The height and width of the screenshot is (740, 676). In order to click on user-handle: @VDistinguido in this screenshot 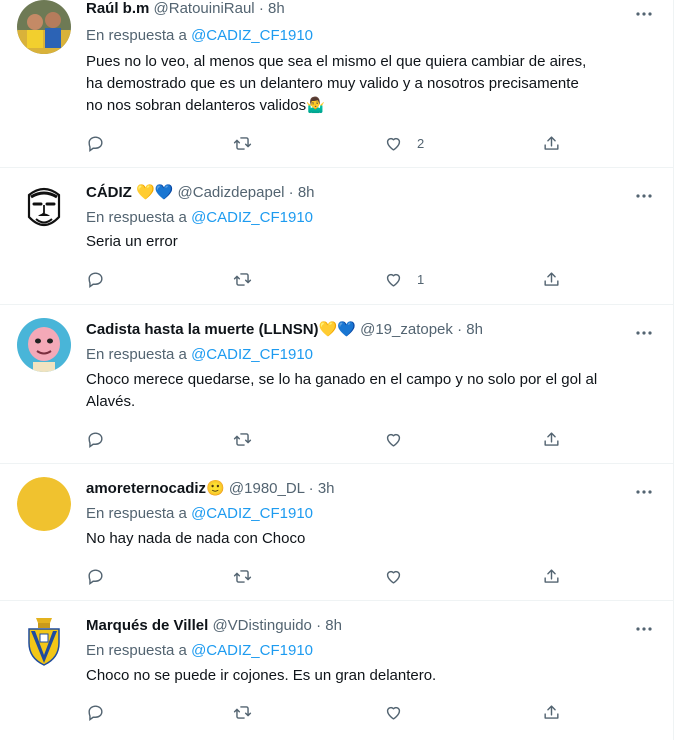, I will do `click(261, 625)`.